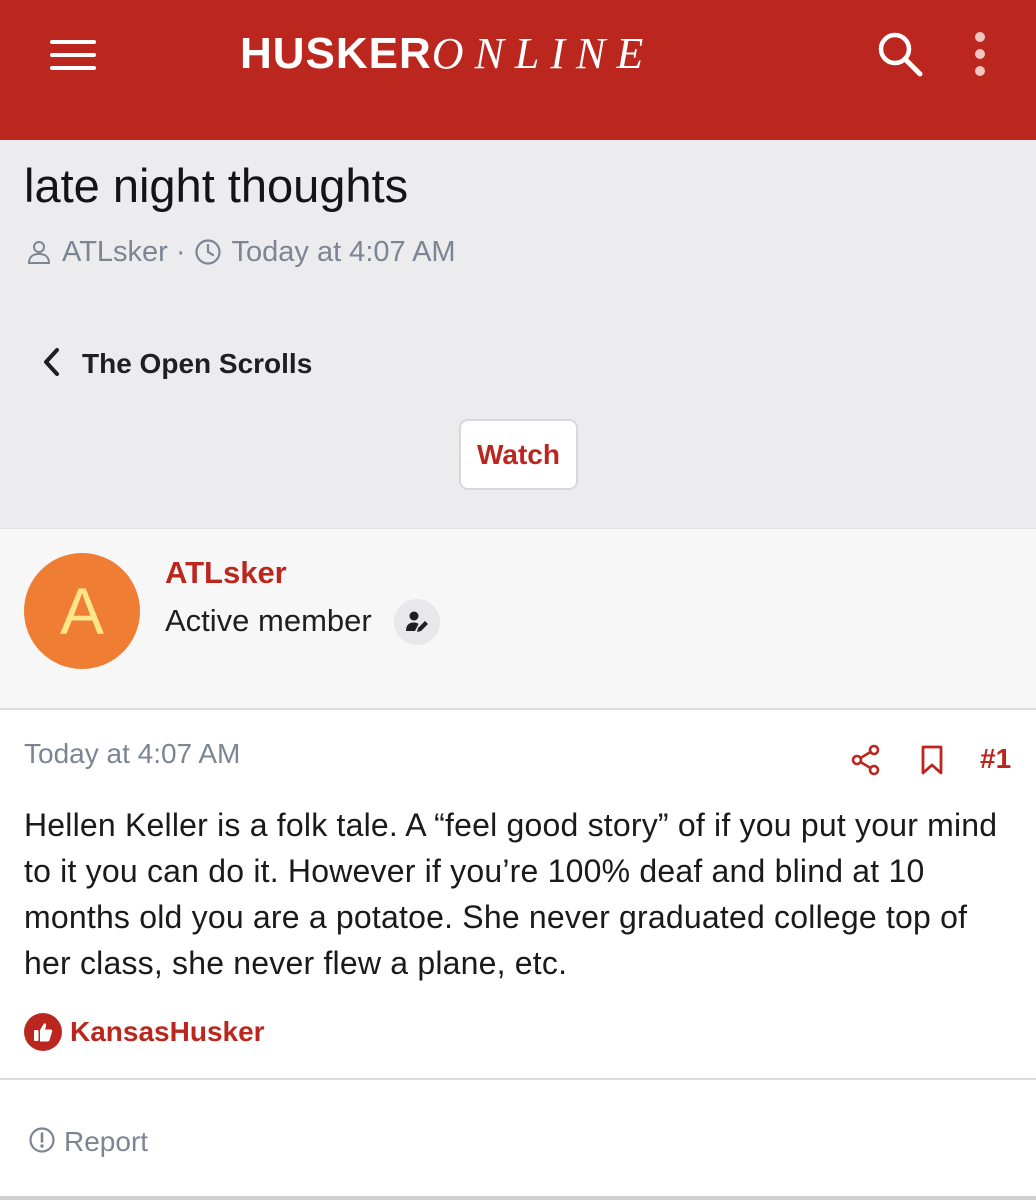  Describe the element at coordinates (543, 53) in the screenshot. I see `logo-secondary-text: ONLINE` at that location.